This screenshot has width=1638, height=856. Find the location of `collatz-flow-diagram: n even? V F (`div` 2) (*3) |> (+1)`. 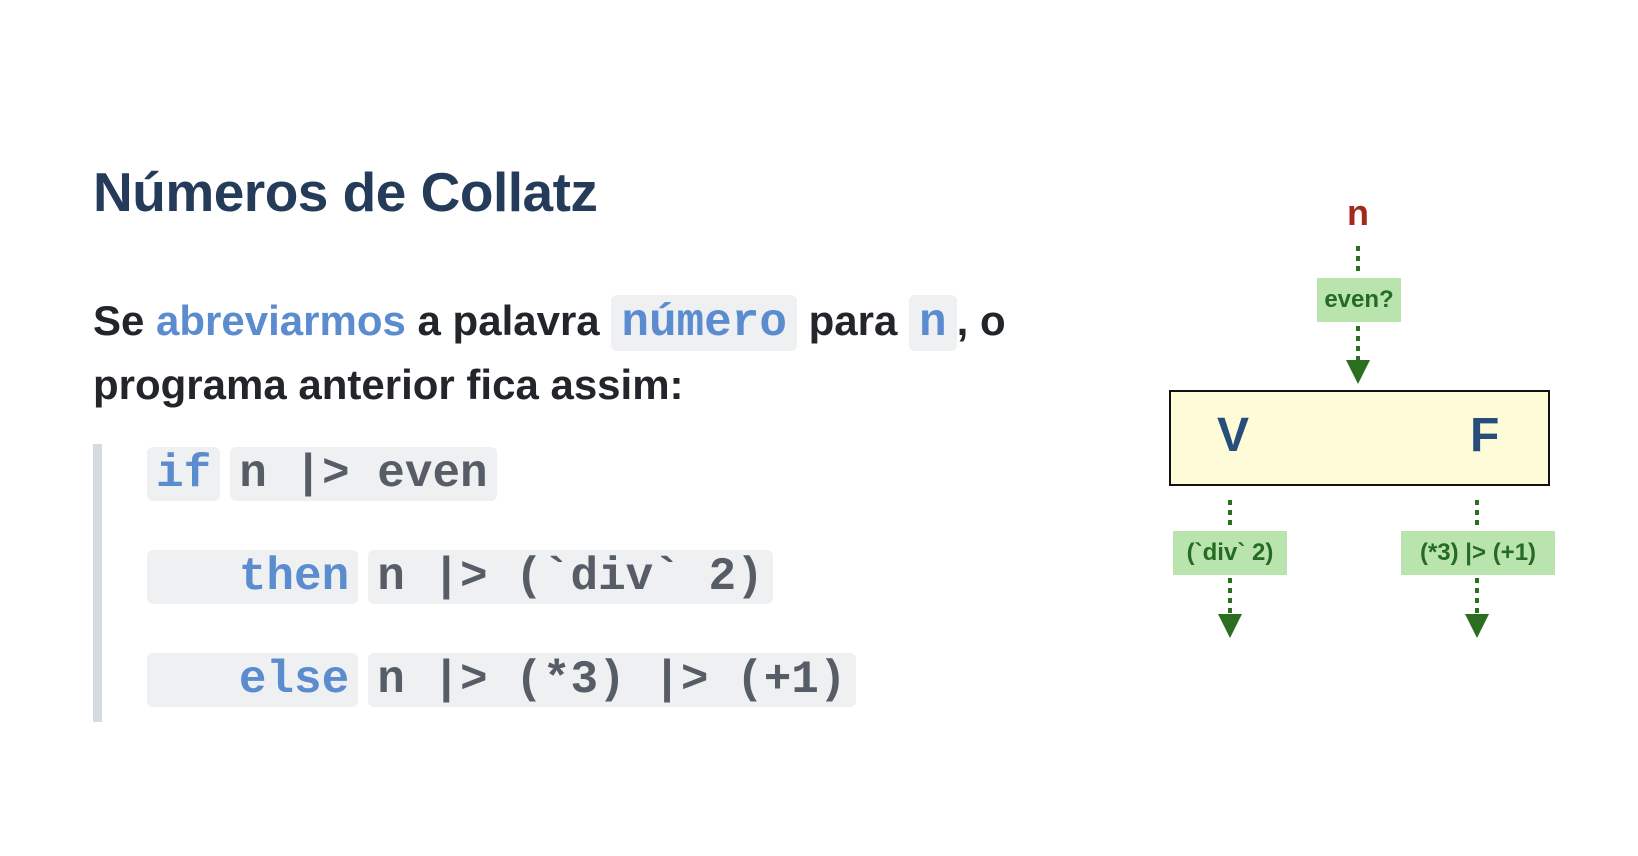

collatz-flow-diagram: n even? V F (`div` 2) (*3) |> (+1) is located at coordinates (1360, 420).